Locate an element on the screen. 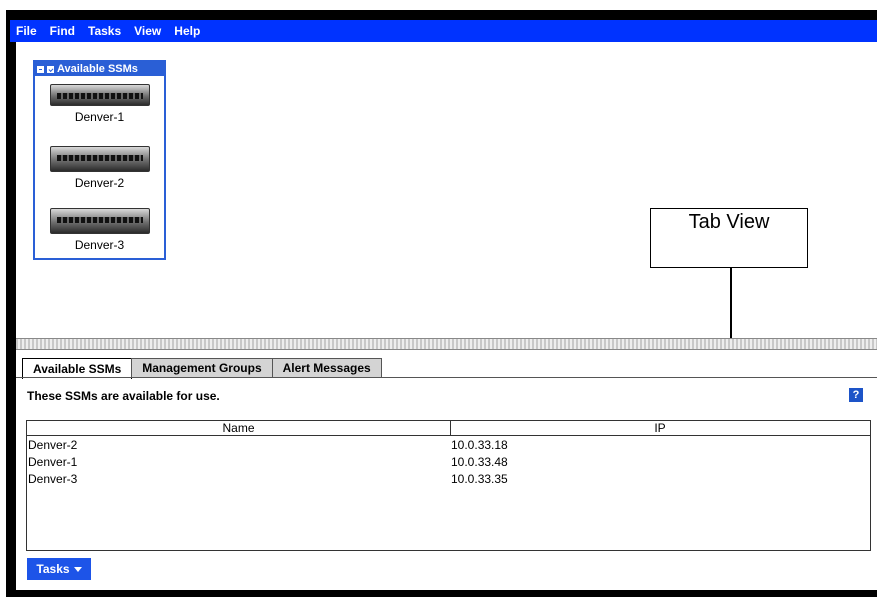  server-node-denver-3: Denver-3 is located at coordinates (99, 230).